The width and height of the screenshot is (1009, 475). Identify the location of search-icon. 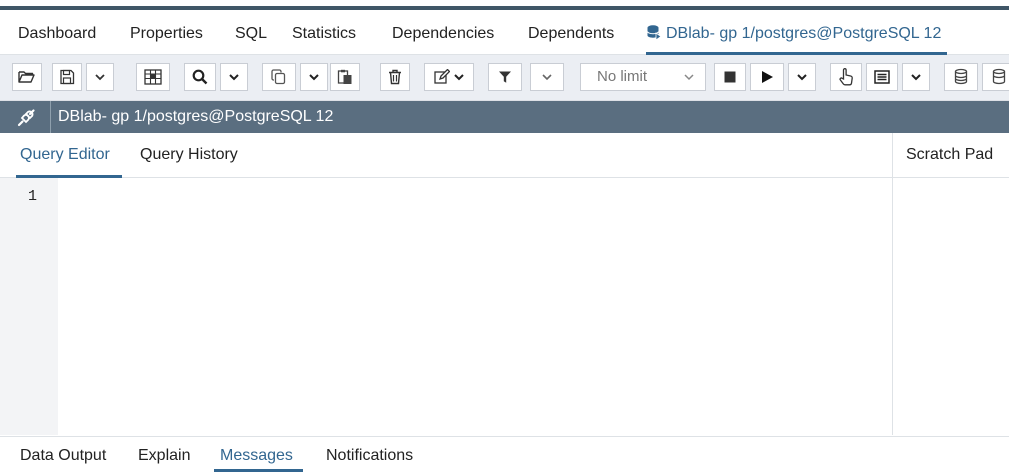
(200, 77).